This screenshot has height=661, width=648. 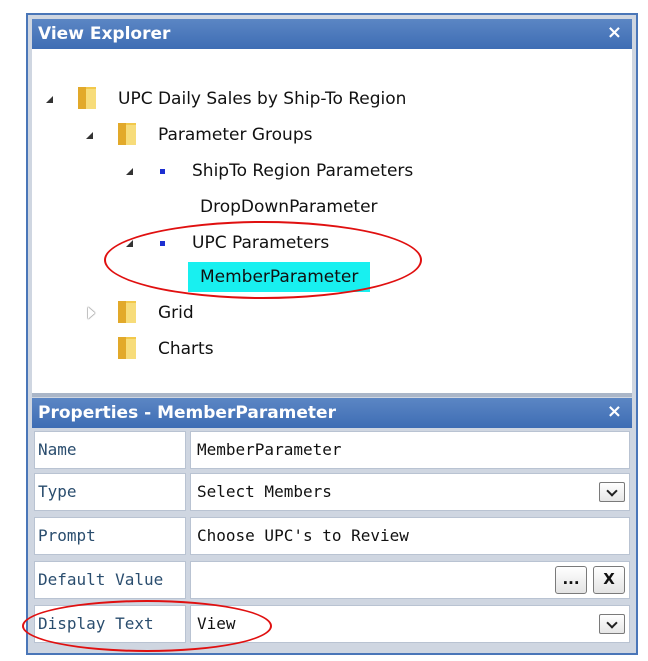 I want to click on view-explorer-header: View Explorer ×, so click(x=332, y=34).